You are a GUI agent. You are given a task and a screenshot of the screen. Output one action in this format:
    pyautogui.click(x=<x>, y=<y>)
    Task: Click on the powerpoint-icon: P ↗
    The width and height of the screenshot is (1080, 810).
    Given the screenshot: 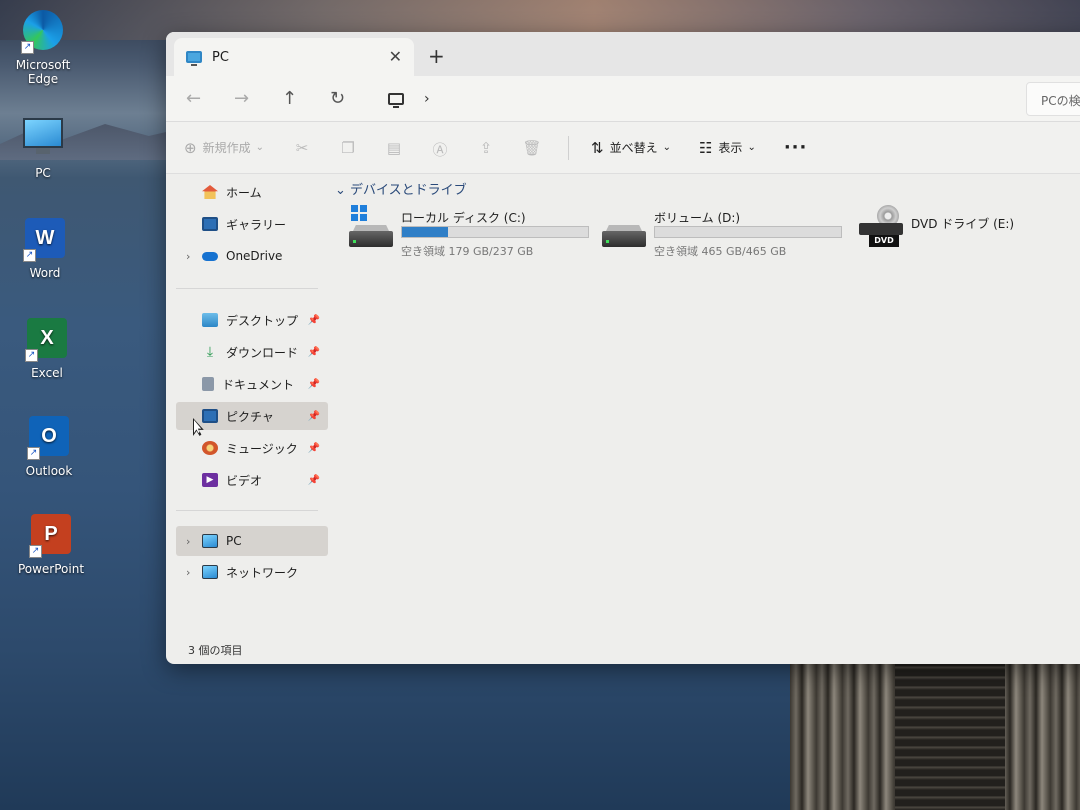 What is the action you would take?
    pyautogui.click(x=51, y=536)
    